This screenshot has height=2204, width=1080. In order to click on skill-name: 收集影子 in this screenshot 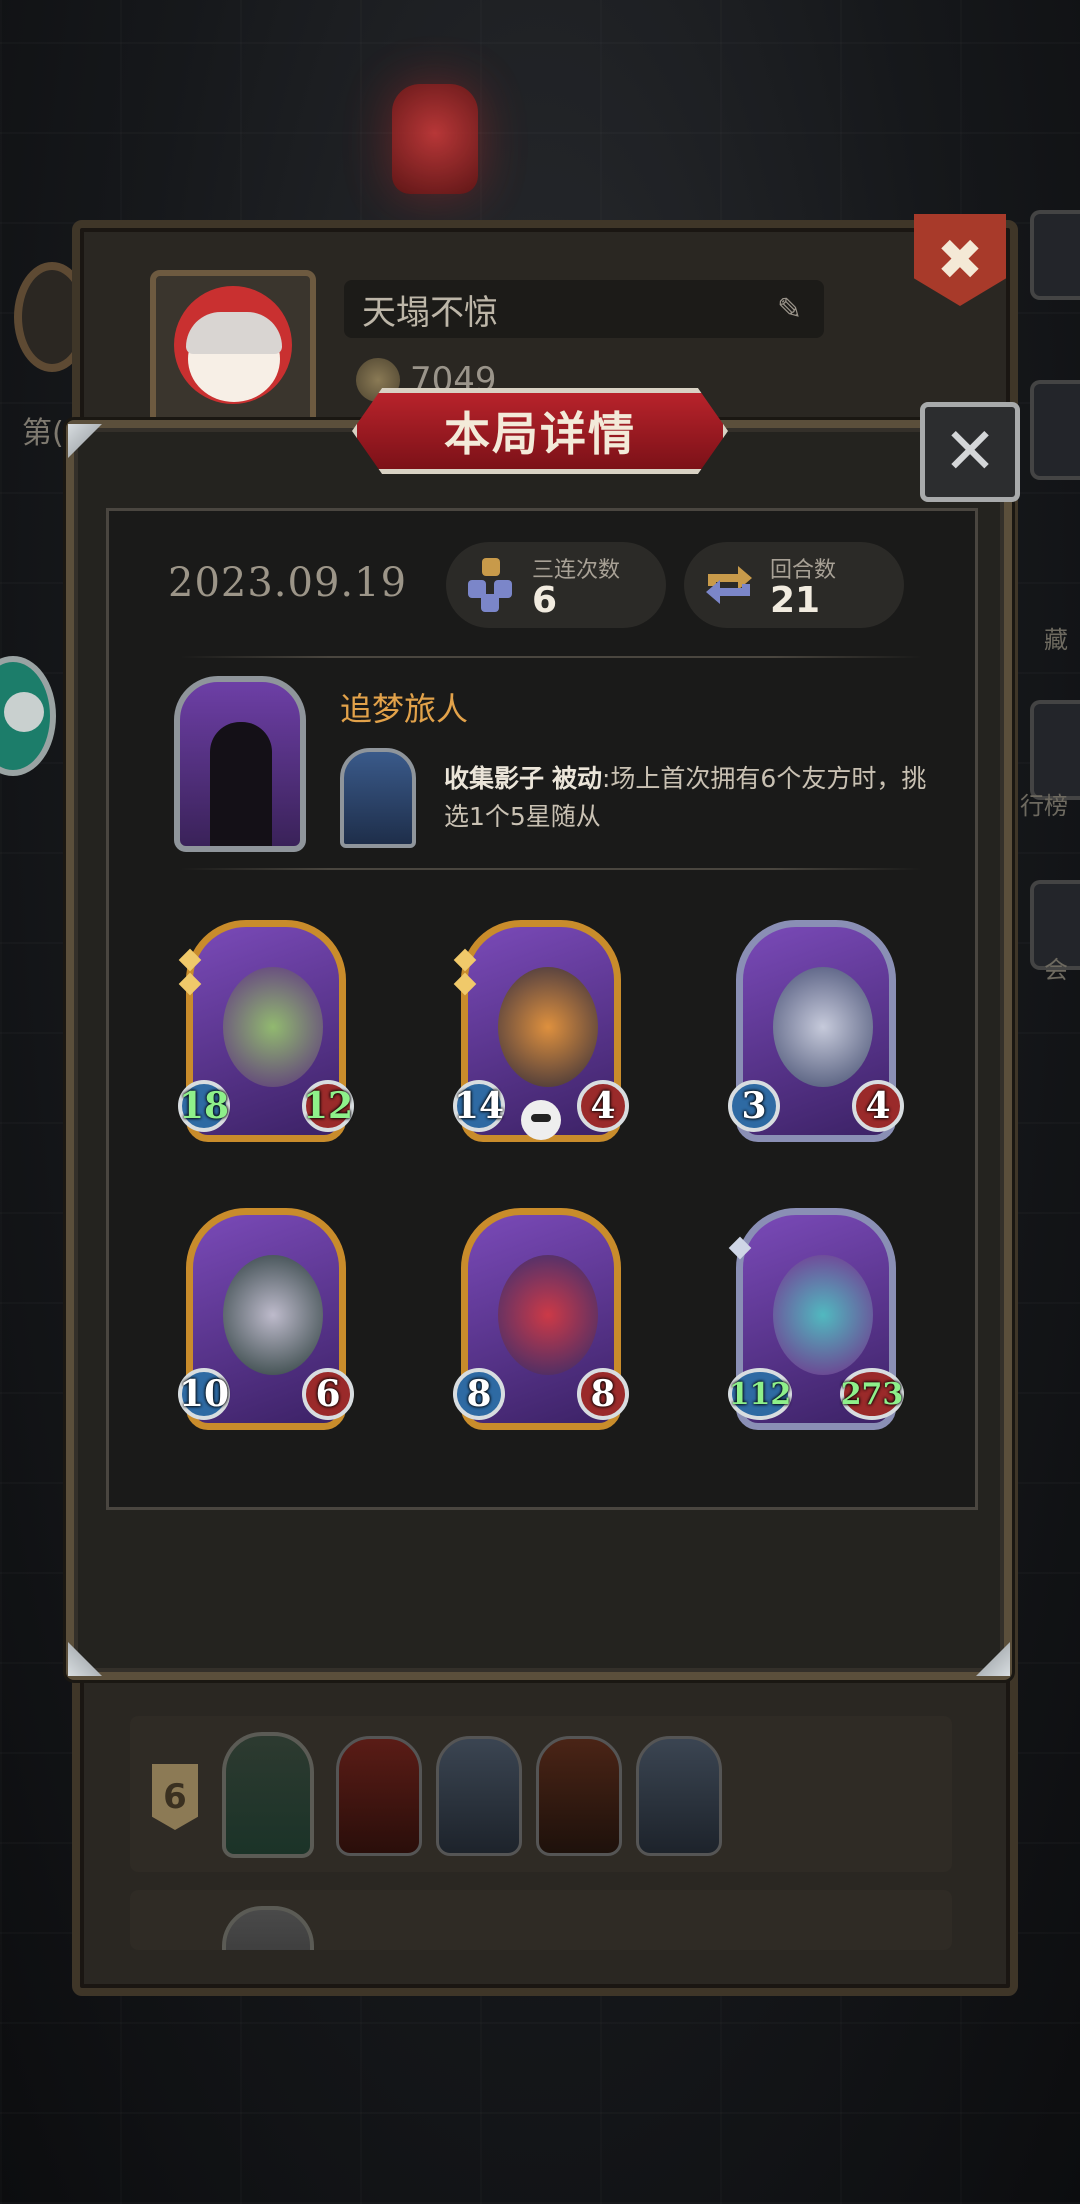, I will do `click(494, 778)`.